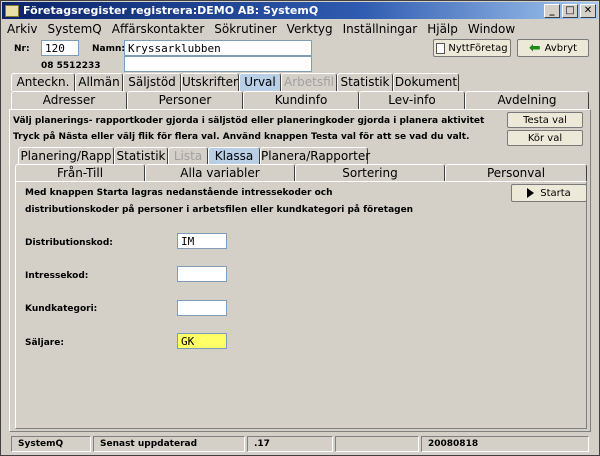 The image size is (600, 456). What do you see at coordinates (220, 173) in the screenshot?
I see `tab-alla-variabler: Alla variabler` at bounding box center [220, 173].